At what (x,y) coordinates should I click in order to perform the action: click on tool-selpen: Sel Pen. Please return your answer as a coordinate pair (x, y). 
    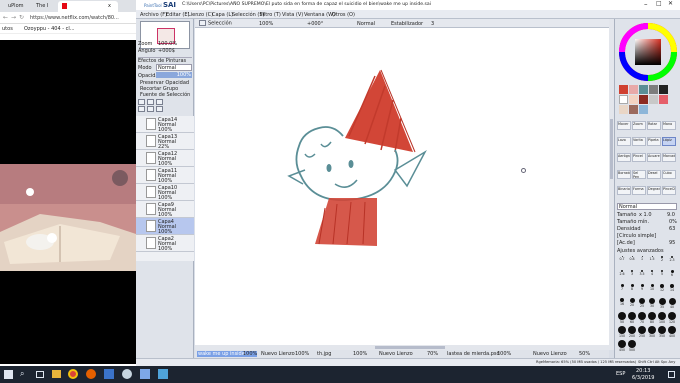
    Looking at the image, I should click on (639, 174).